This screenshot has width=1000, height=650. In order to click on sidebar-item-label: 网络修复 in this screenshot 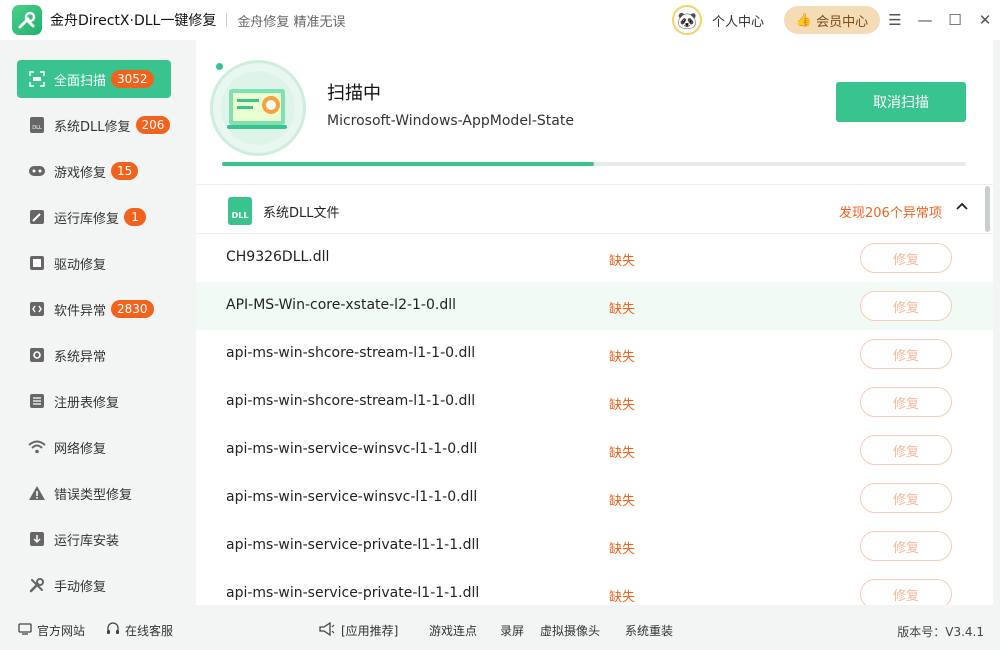, I will do `click(80, 449)`.